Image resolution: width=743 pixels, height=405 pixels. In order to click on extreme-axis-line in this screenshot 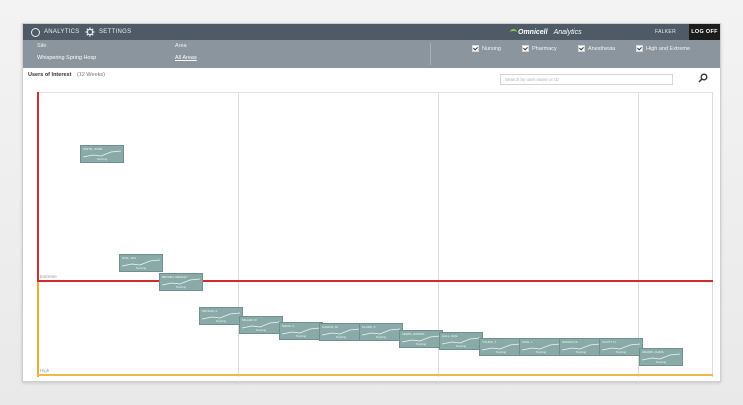, I will do `click(38, 187)`.